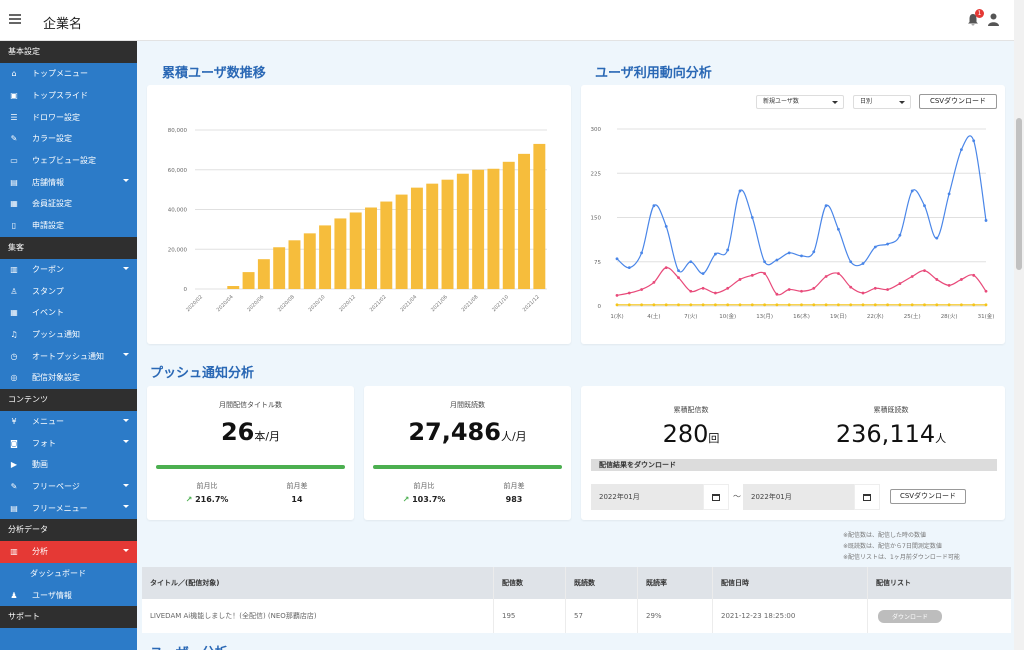 This screenshot has height=650, width=1024. Describe the element at coordinates (14, 226) in the screenshot. I see `doc-icon: ▯` at that location.